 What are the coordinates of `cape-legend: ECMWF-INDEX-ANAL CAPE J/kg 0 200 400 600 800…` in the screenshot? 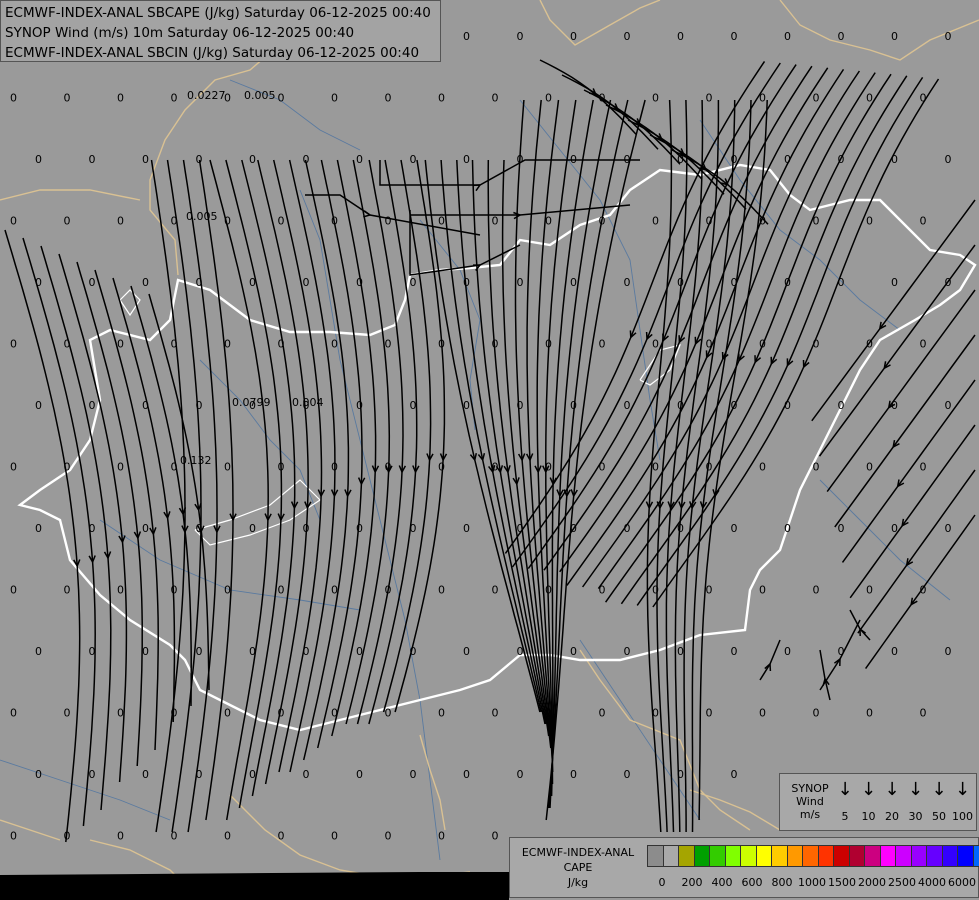 It's located at (744, 867).